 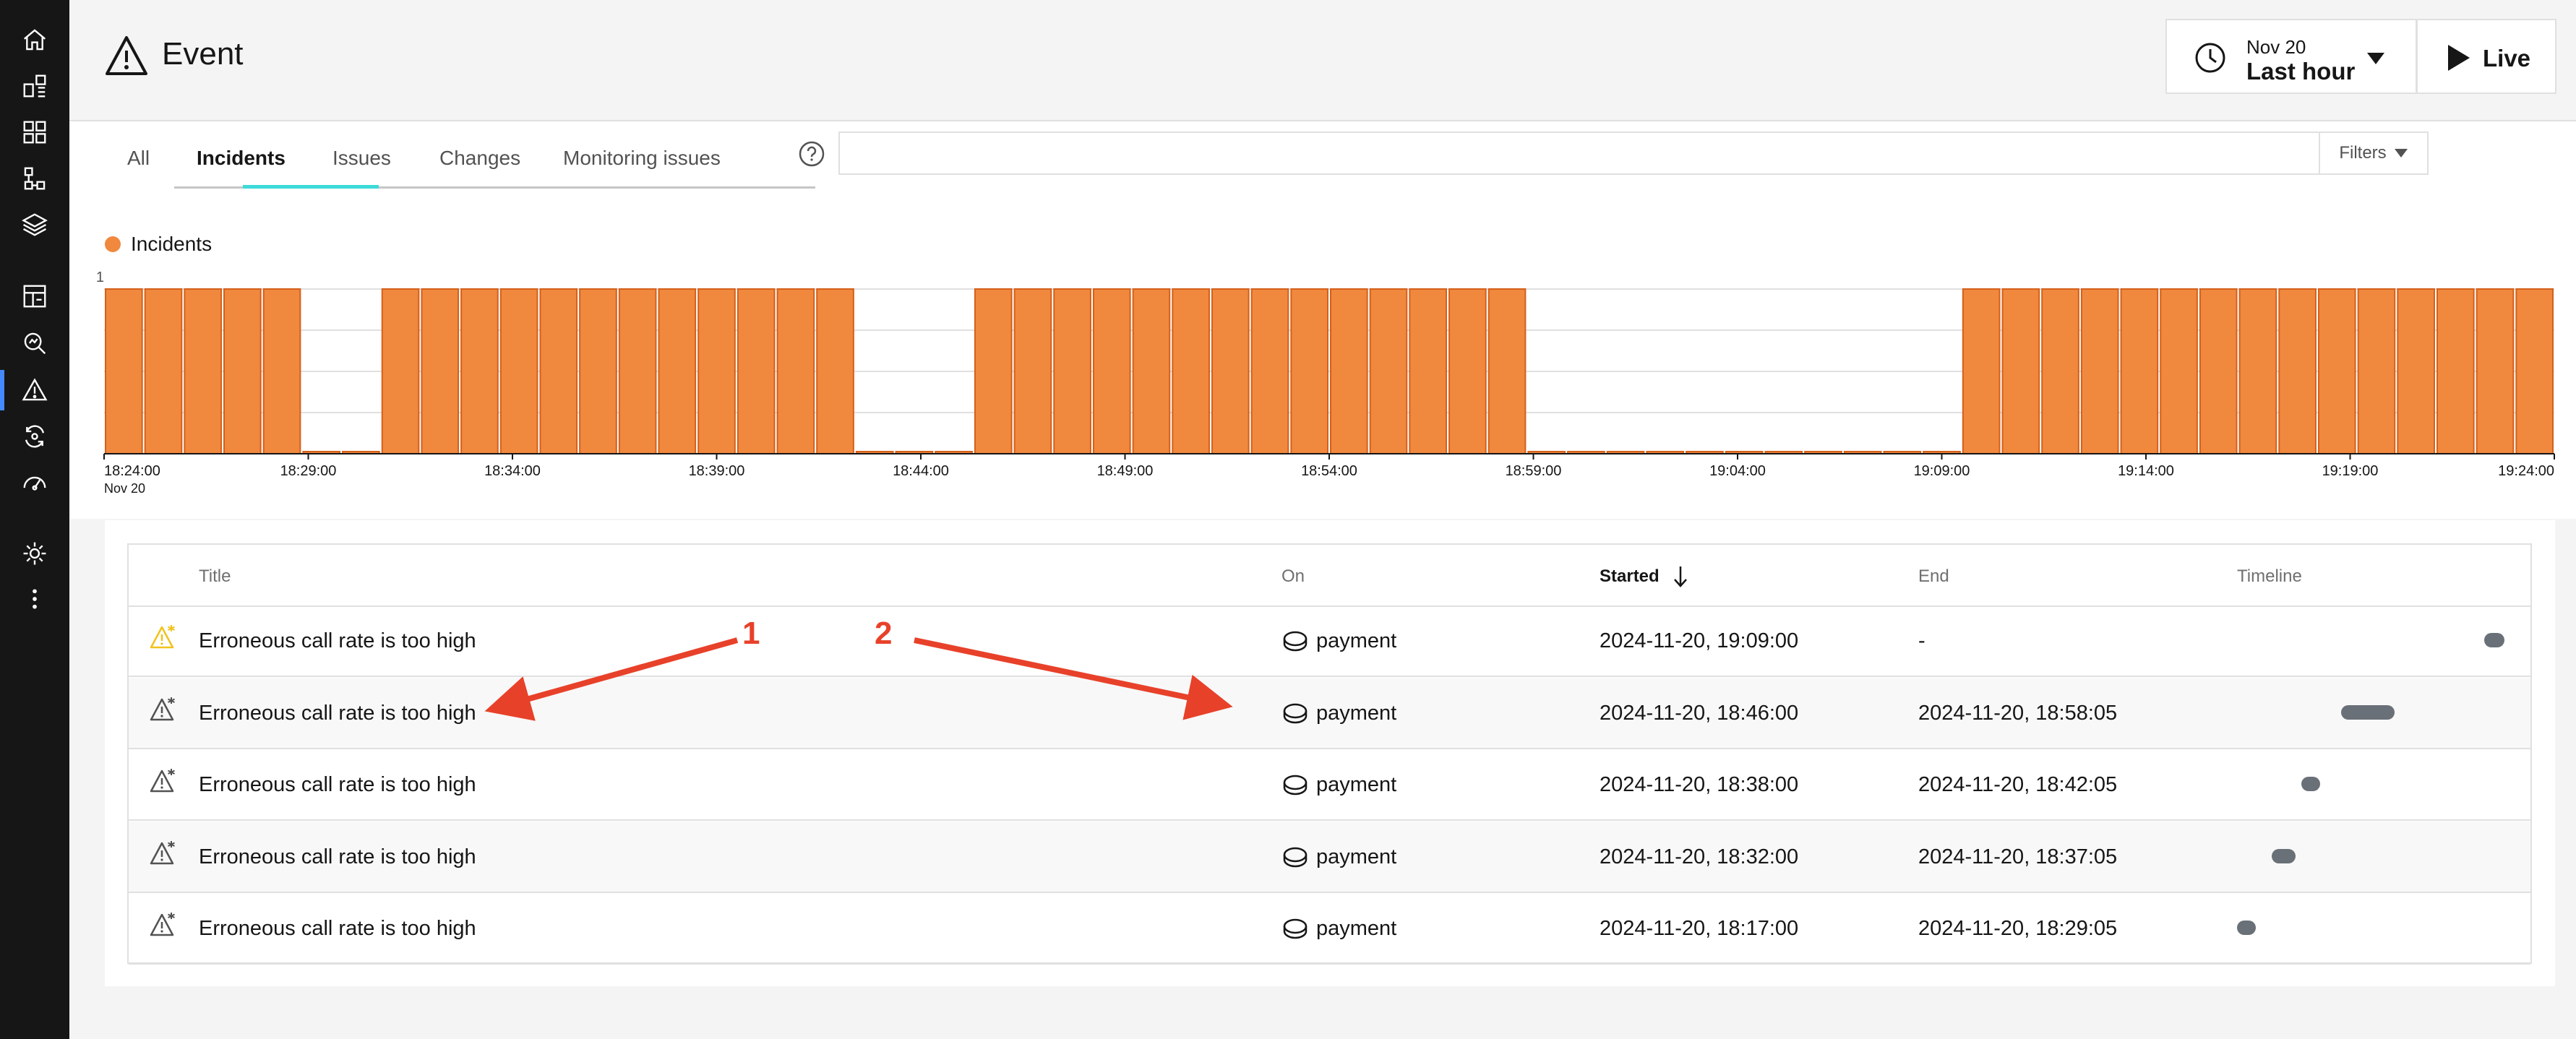 What do you see at coordinates (35, 437) in the screenshot?
I see `automation-icon` at bounding box center [35, 437].